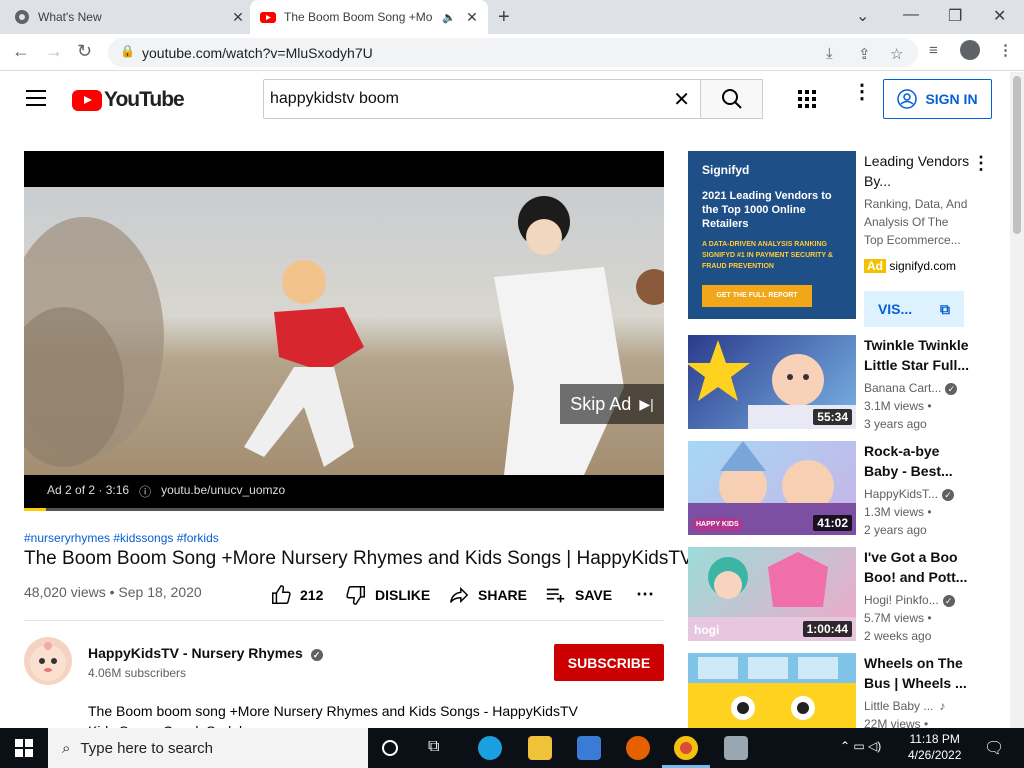  I want to click on youtube-header: YouTube happykidstv boom ✕ ⋮ SIGN IN, so click(505, 100).